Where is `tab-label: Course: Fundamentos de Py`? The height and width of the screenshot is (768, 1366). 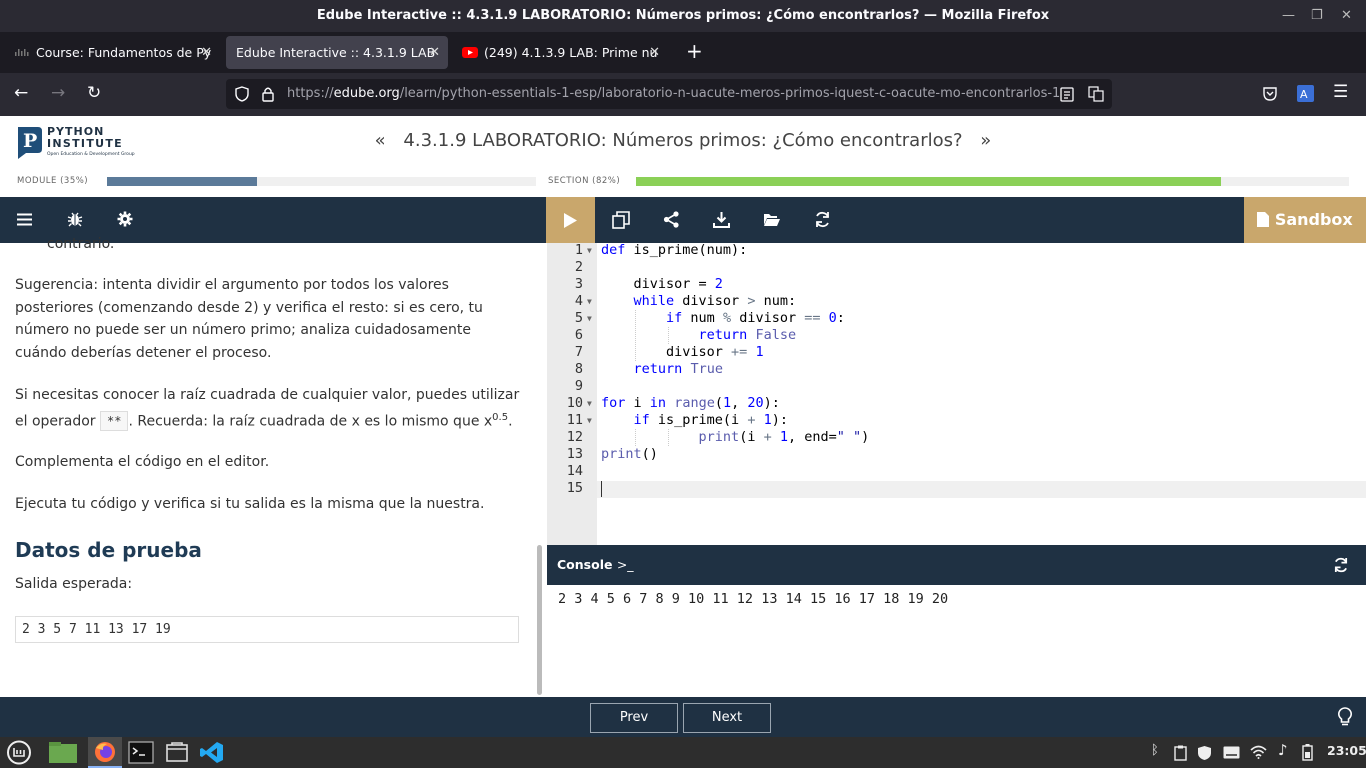
tab-label: Course: Fundamentos de Py is located at coordinates (124, 52).